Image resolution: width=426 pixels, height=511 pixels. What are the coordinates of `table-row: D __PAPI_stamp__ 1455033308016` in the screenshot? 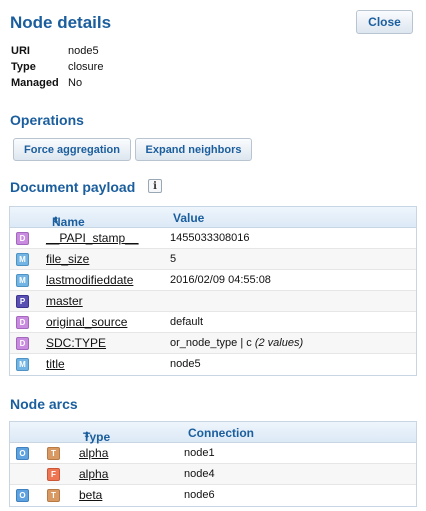 It's located at (213, 238).